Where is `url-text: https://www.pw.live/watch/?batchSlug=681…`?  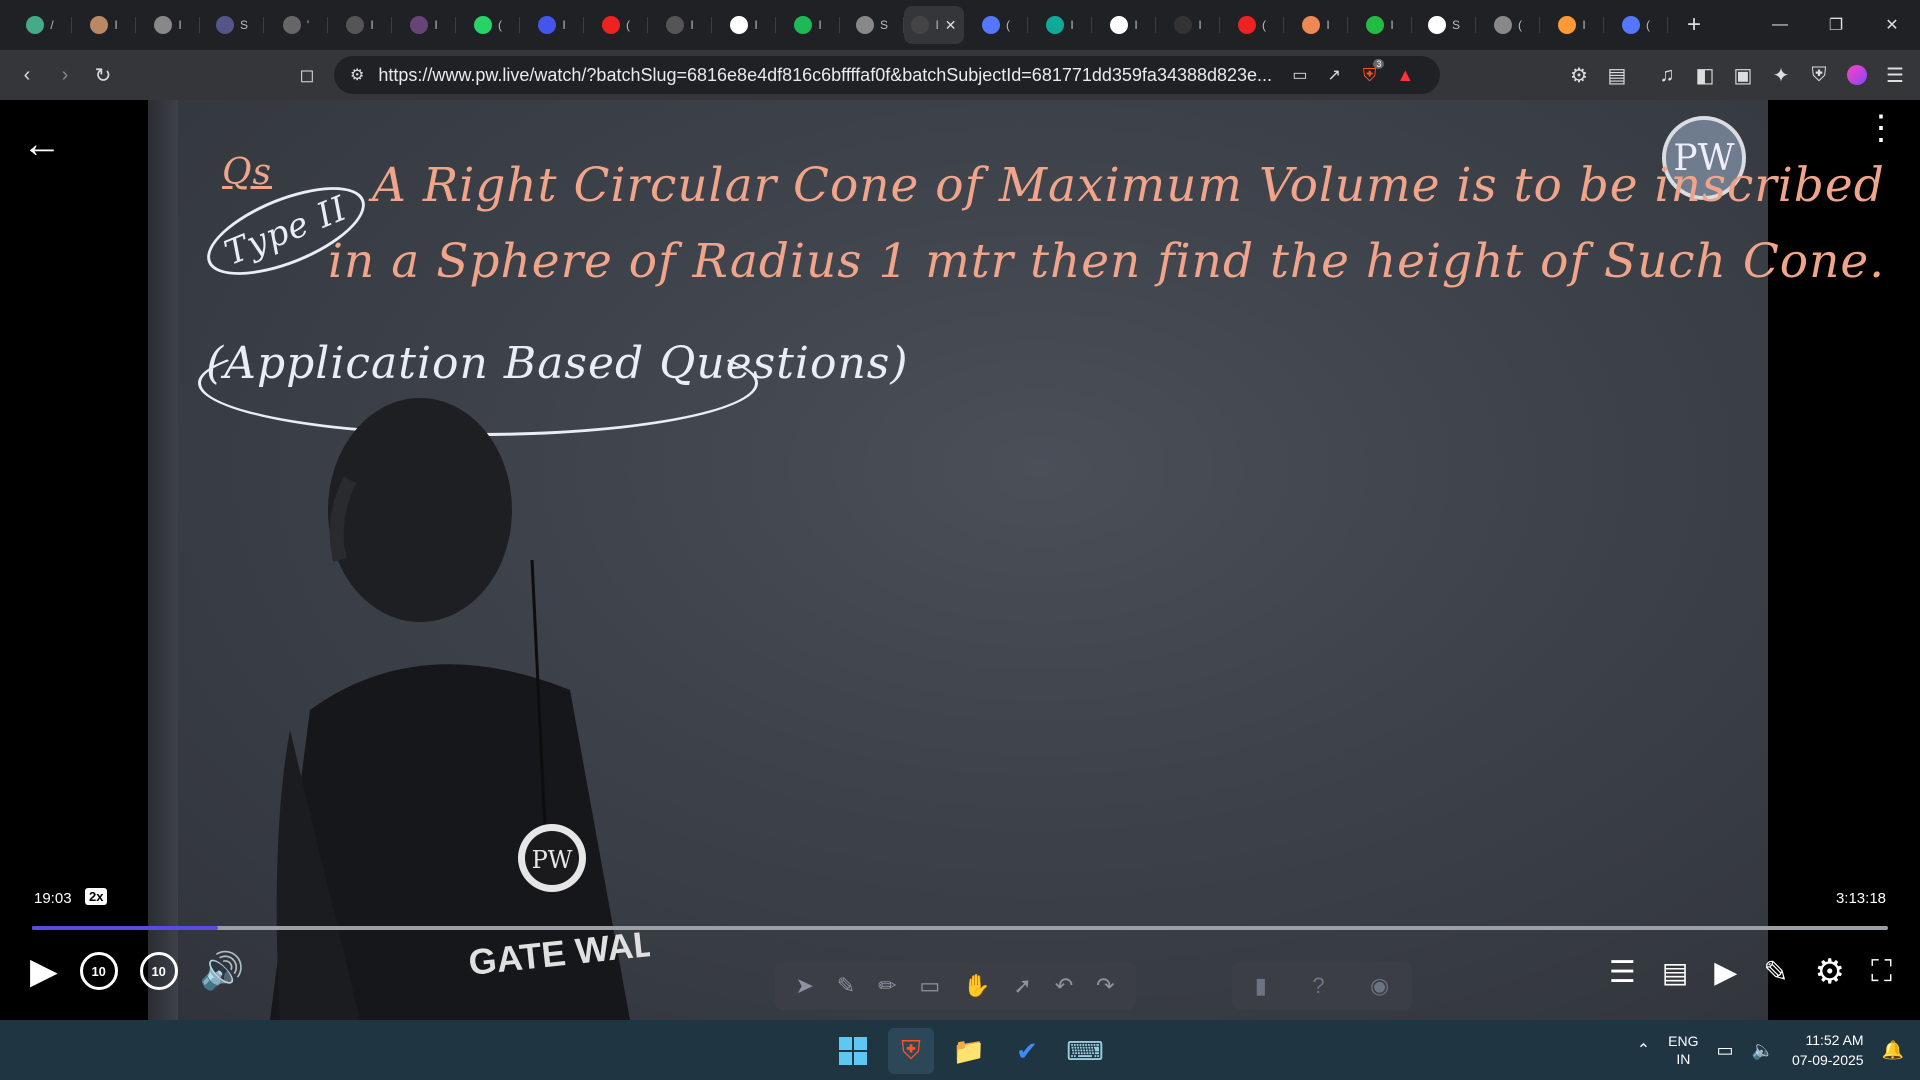
url-text: https://www.pw.live/watch/?batchSlug=681… is located at coordinates (828, 75).